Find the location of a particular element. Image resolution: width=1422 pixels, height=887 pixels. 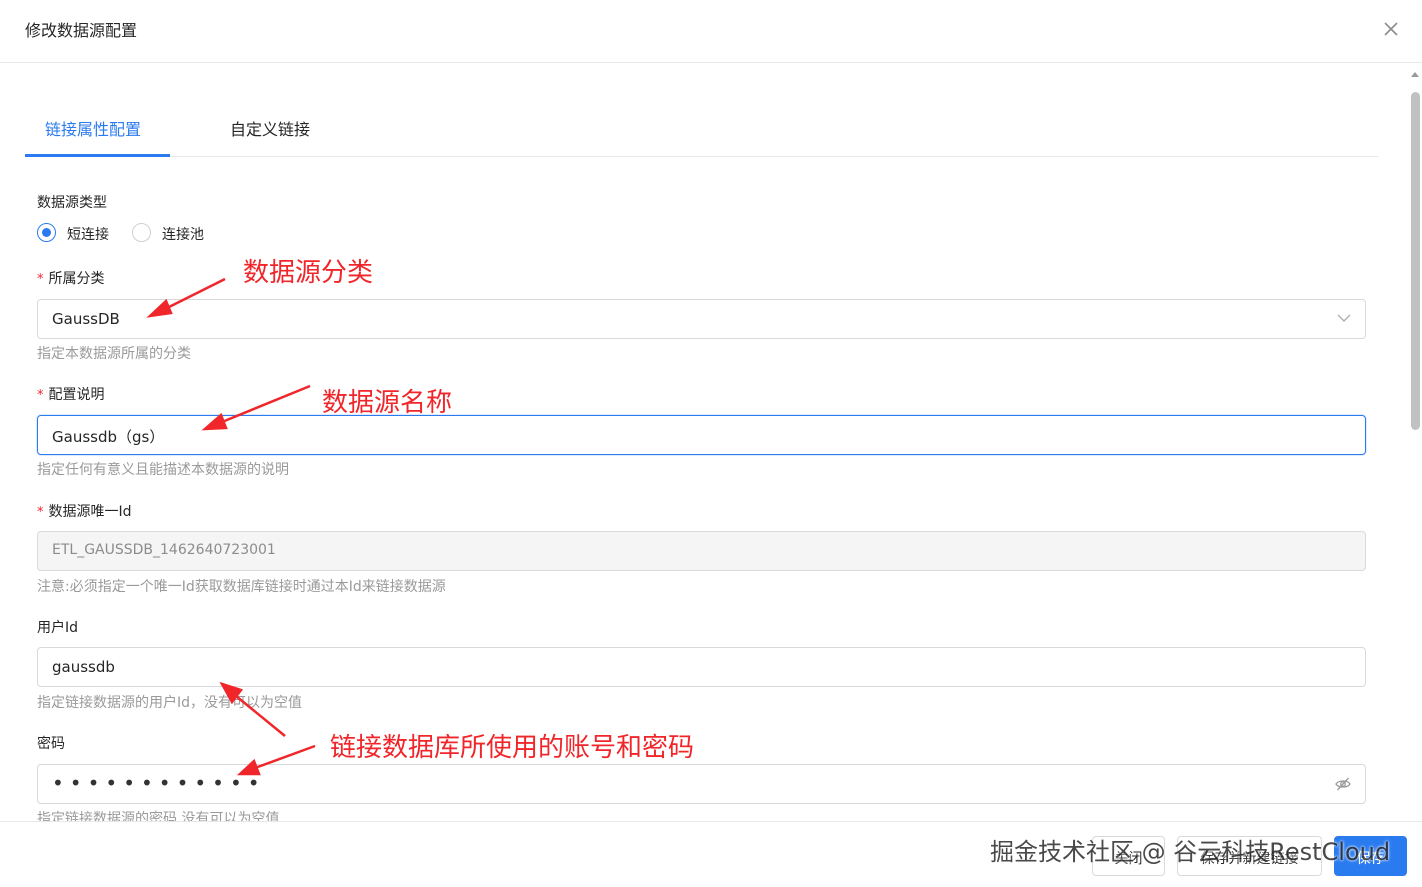

ds-id-help: 注意:必须指定一个唯一Id获取数据库链接时通过本Id来链接数据源 is located at coordinates (241, 587).